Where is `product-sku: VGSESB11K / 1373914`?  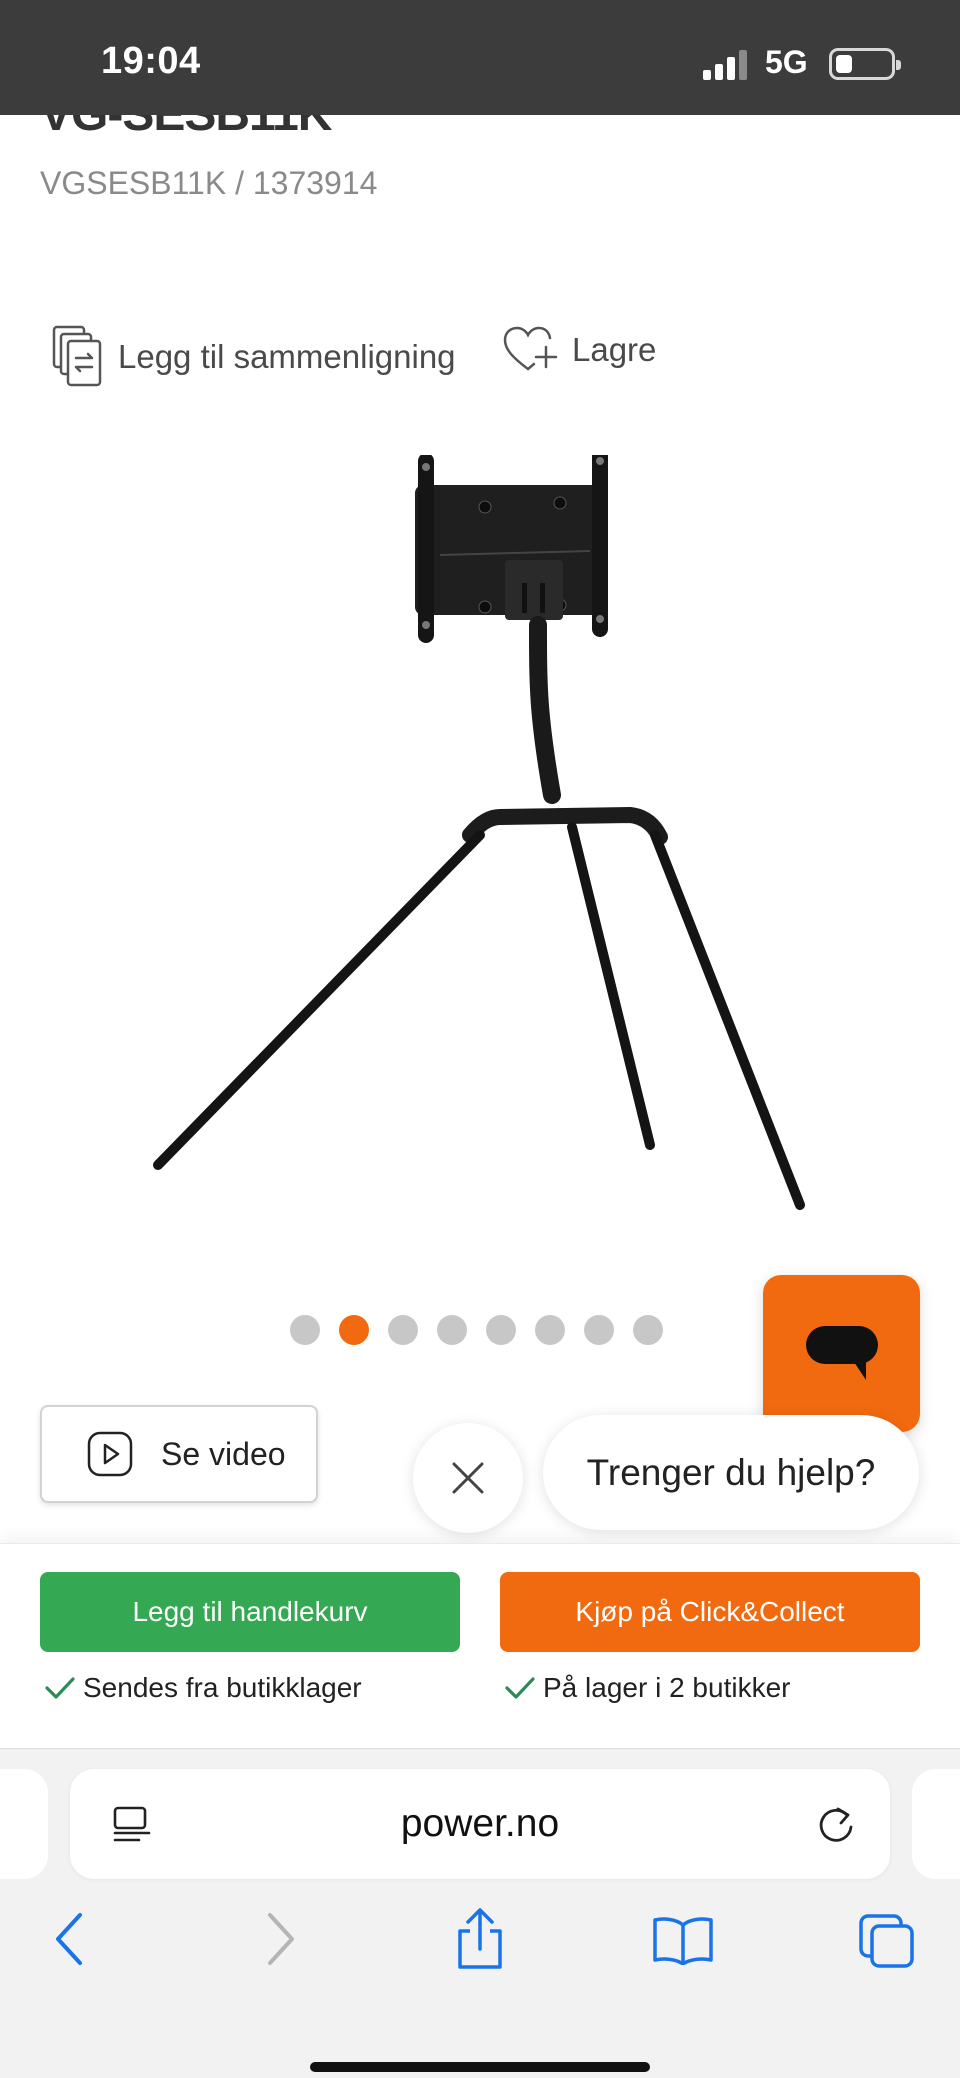 product-sku: VGSESB11K / 1373914 is located at coordinates (209, 183).